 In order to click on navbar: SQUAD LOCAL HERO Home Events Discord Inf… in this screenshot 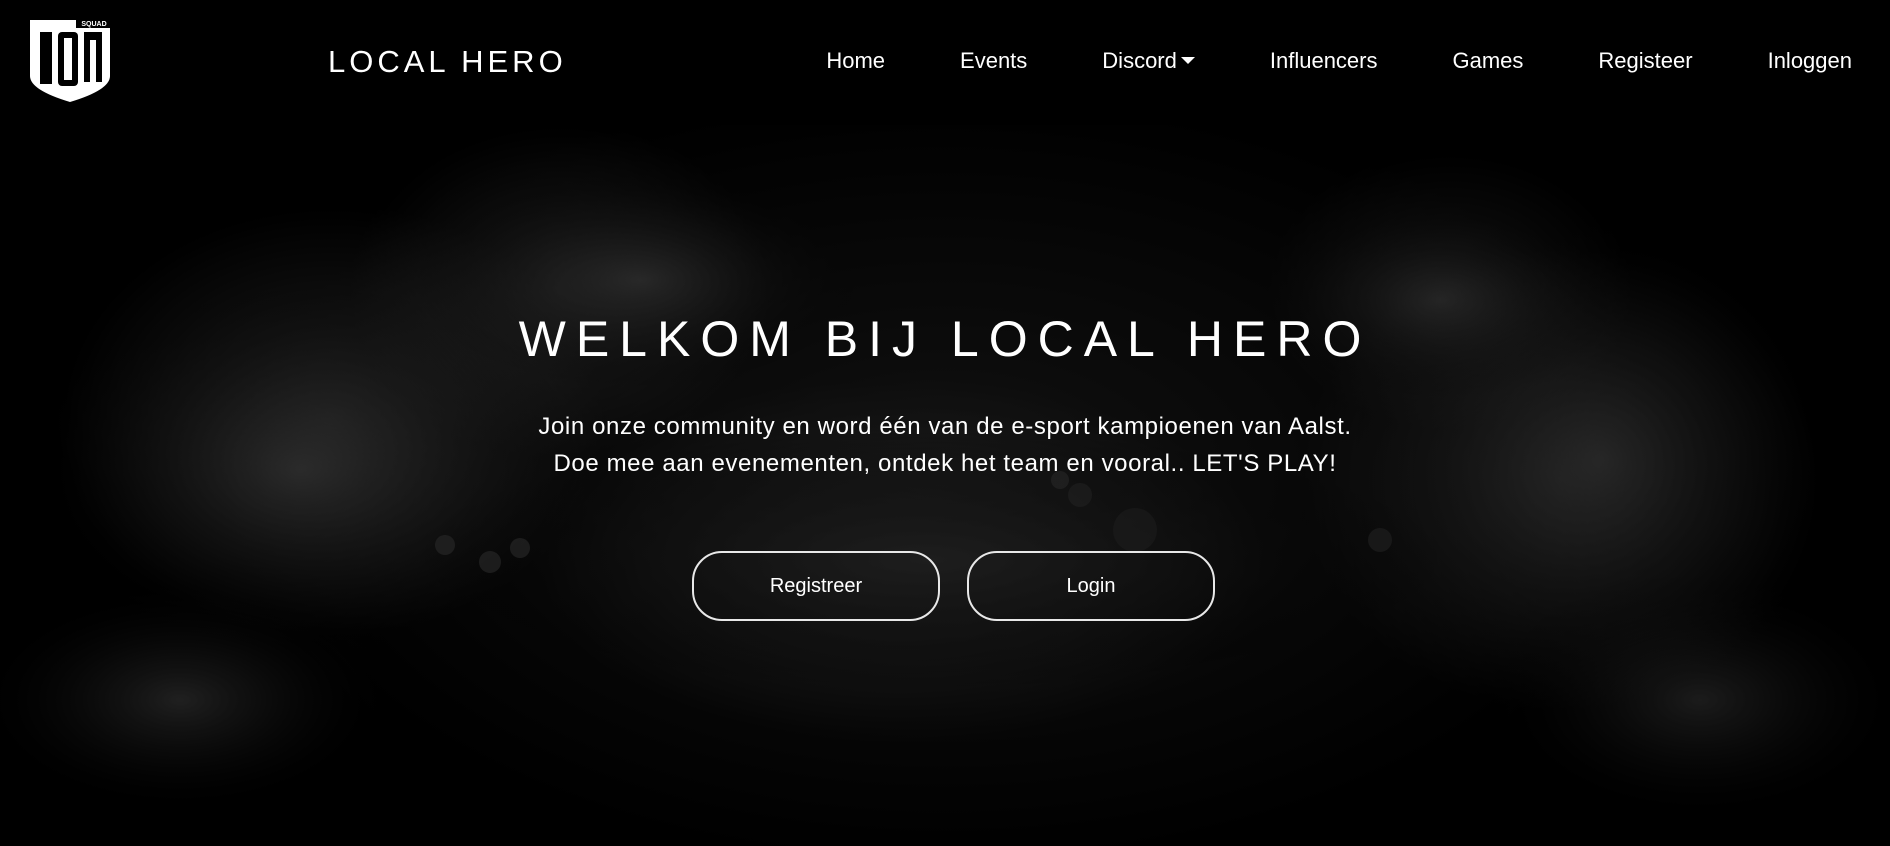, I will do `click(945, 62)`.